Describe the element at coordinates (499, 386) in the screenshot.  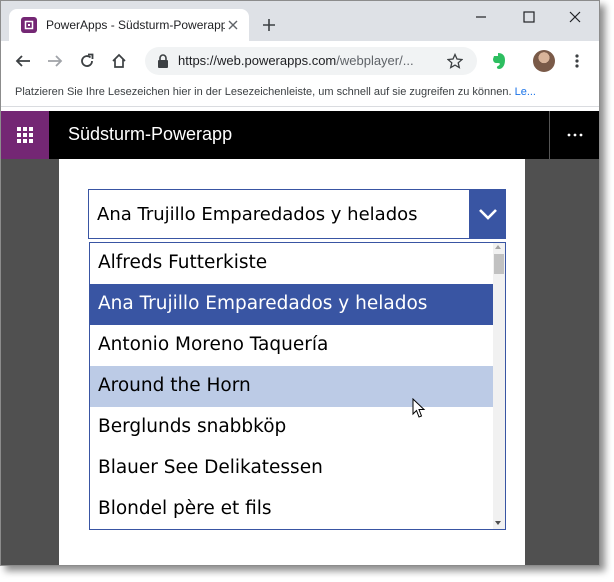
I see `list-scrollbar` at that location.